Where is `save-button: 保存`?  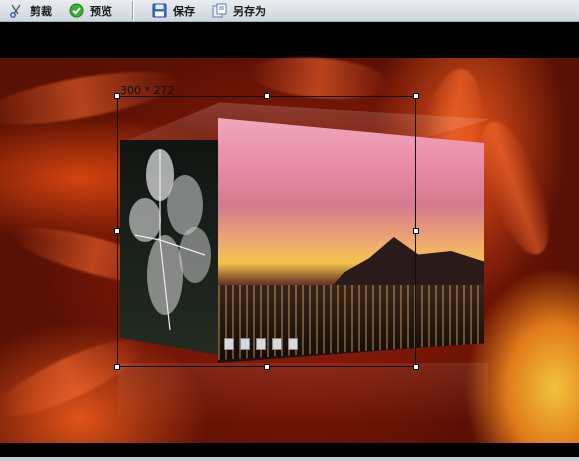
save-button: 保存 is located at coordinates (173, 11).